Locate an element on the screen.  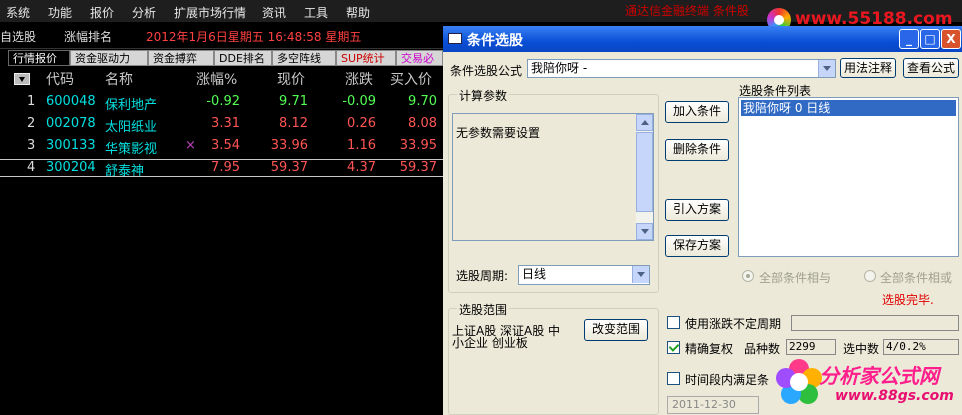
selected-row-highlight is located at coordinates (221, 168).